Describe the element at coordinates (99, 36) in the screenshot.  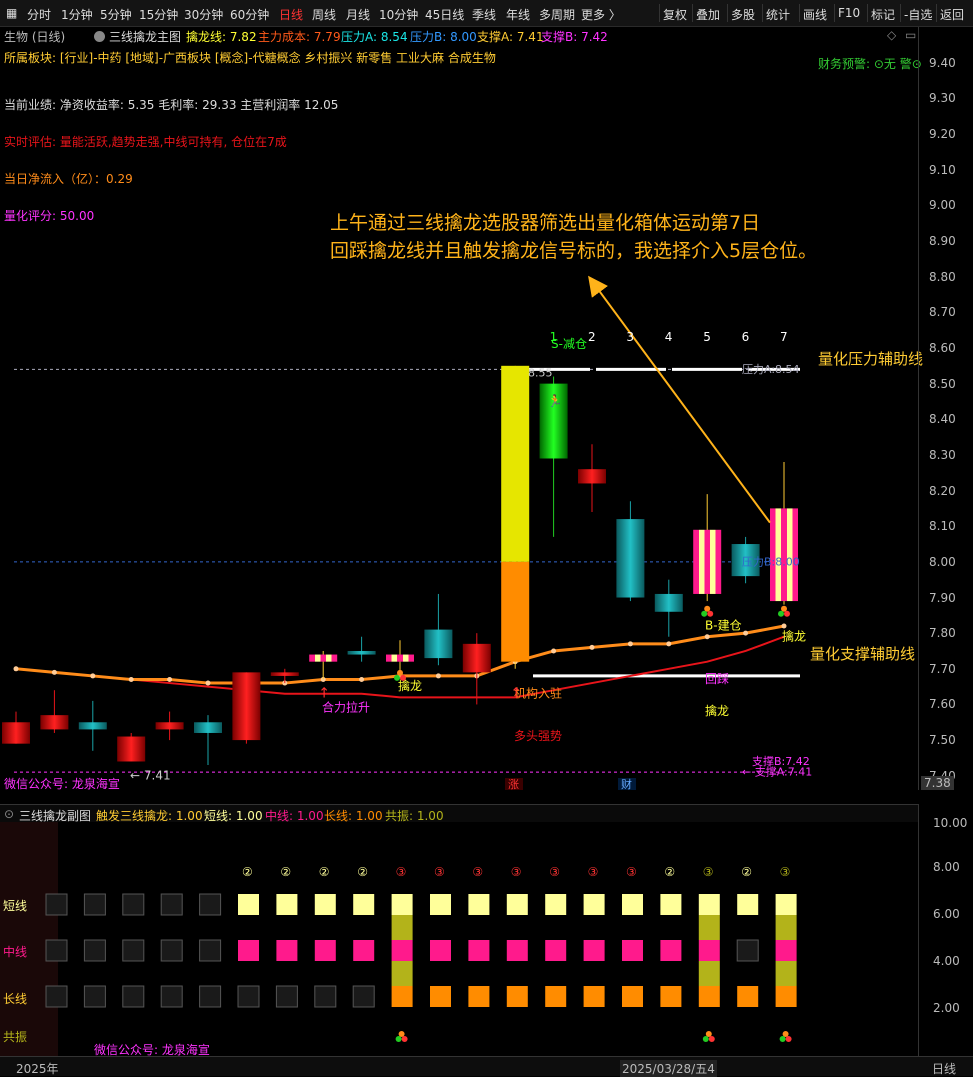
I see `settings-icon` at that location.